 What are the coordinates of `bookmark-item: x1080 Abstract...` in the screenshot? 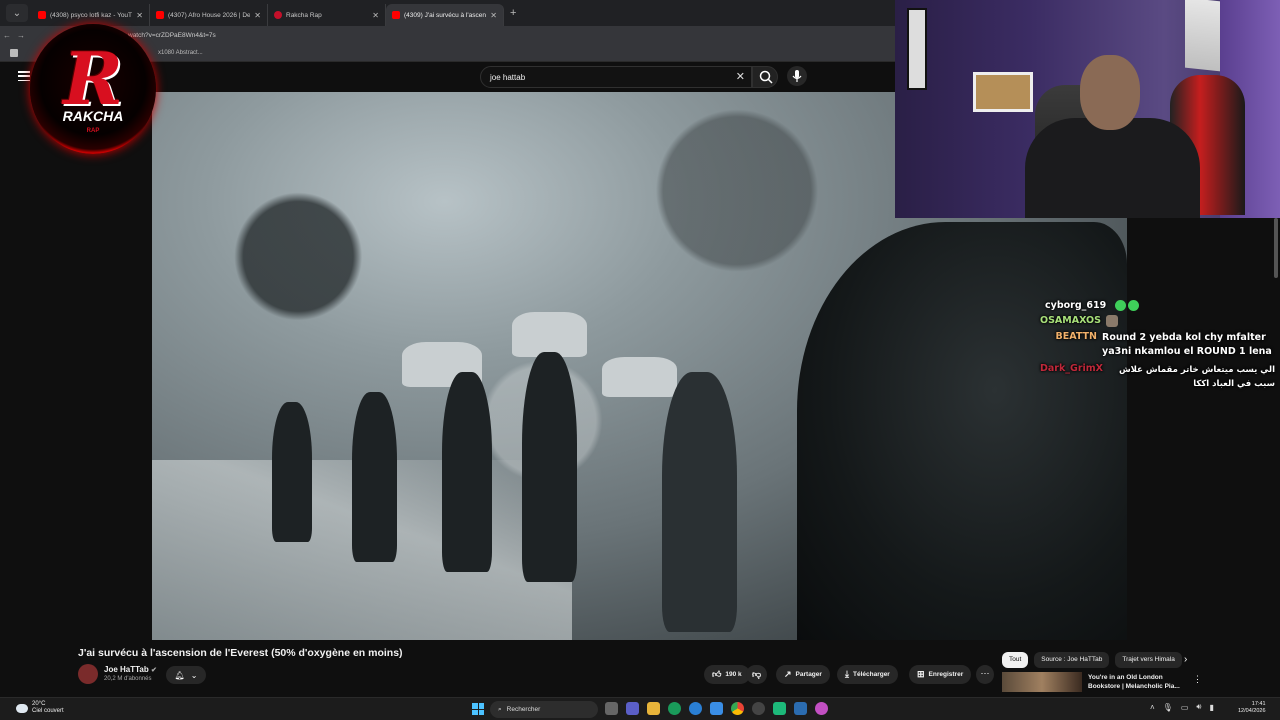 It's located at (180, 53).